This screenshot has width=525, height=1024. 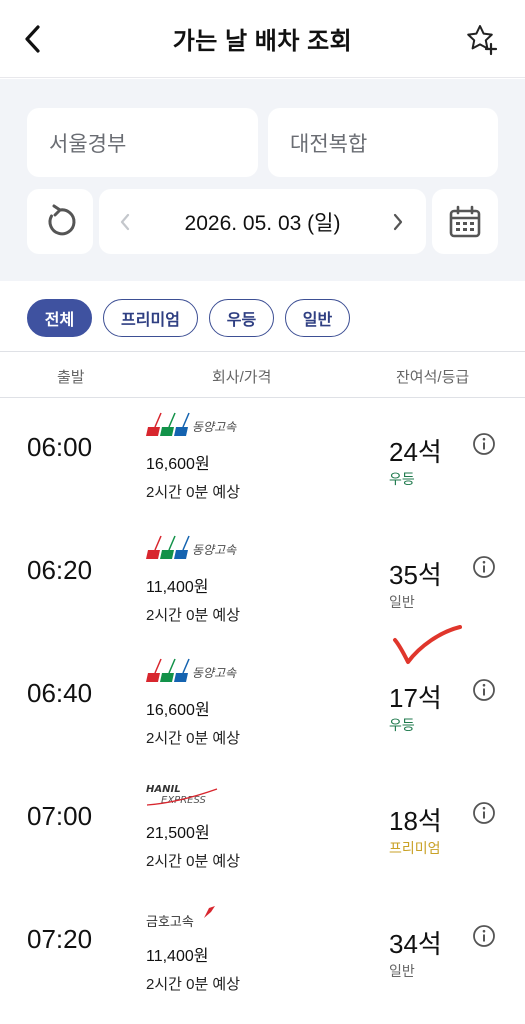 I want to click on svg-text: 금호고속, so click(x=170, y=922).